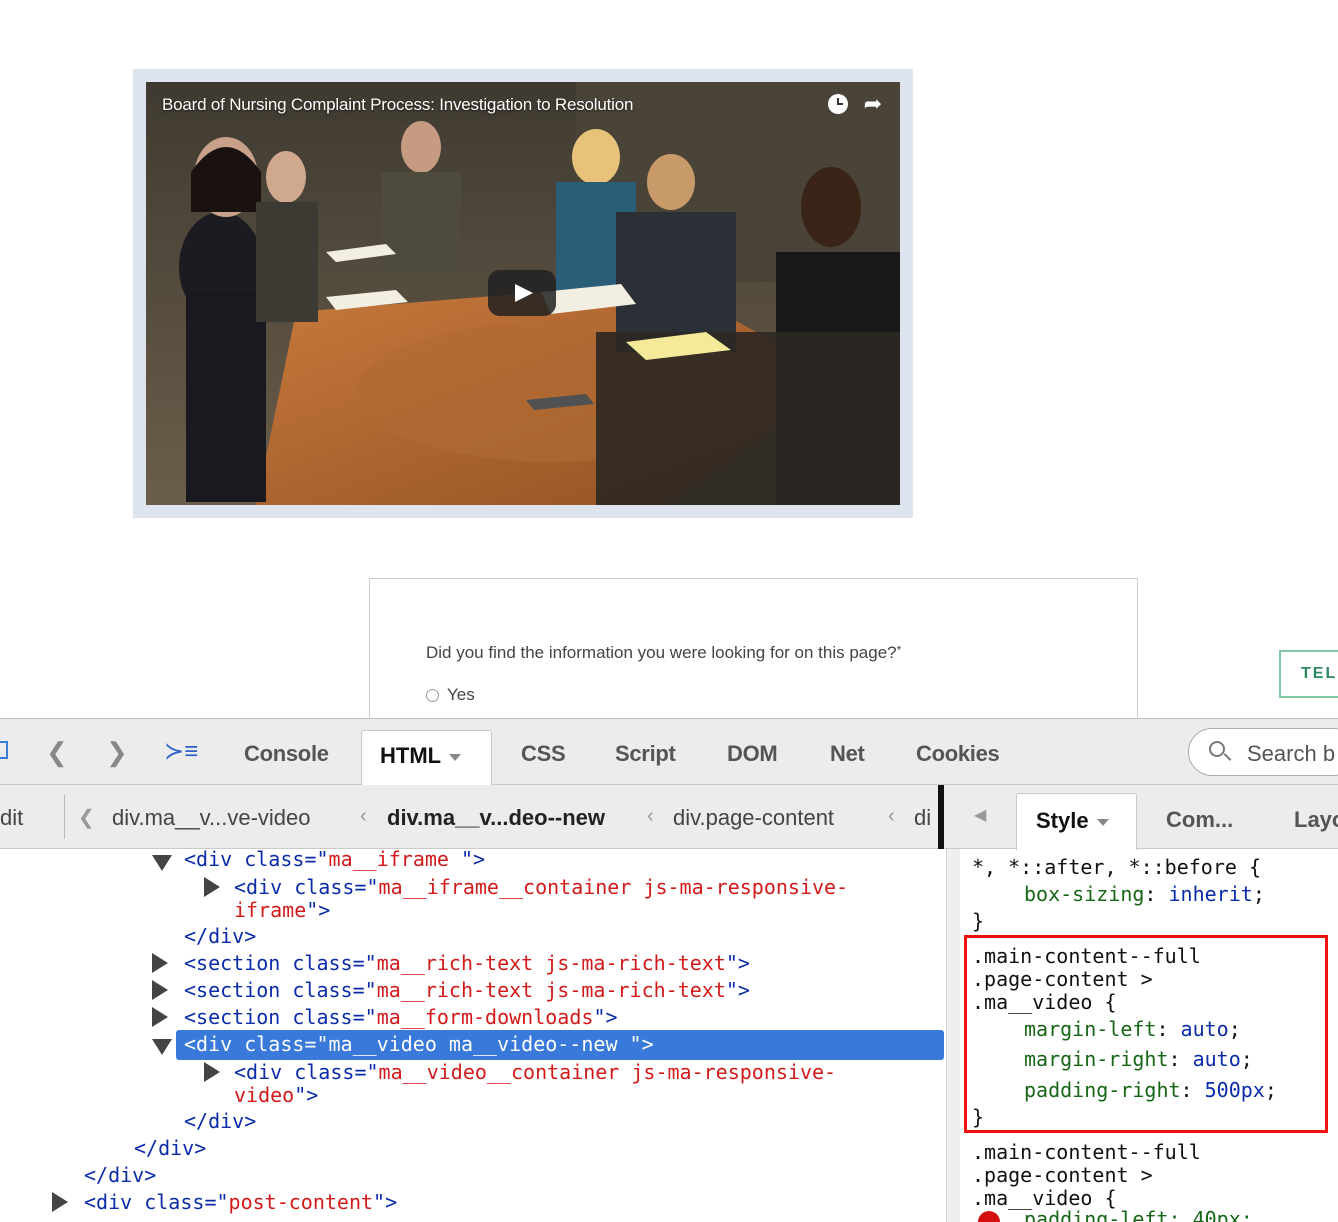 Image resolution: width=1338 pixels, height=1222 pixels. I want to click on tree-node: <section class="ma__form-downloads">, so click(401, 1017).